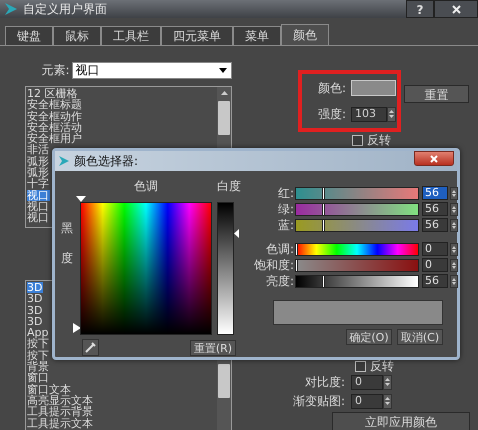 The height and width of the screenshot is (430, 478). Describe the element at coordinates (285, 225) in the screenshot. I see `slider-label: 蓝:` at that location.